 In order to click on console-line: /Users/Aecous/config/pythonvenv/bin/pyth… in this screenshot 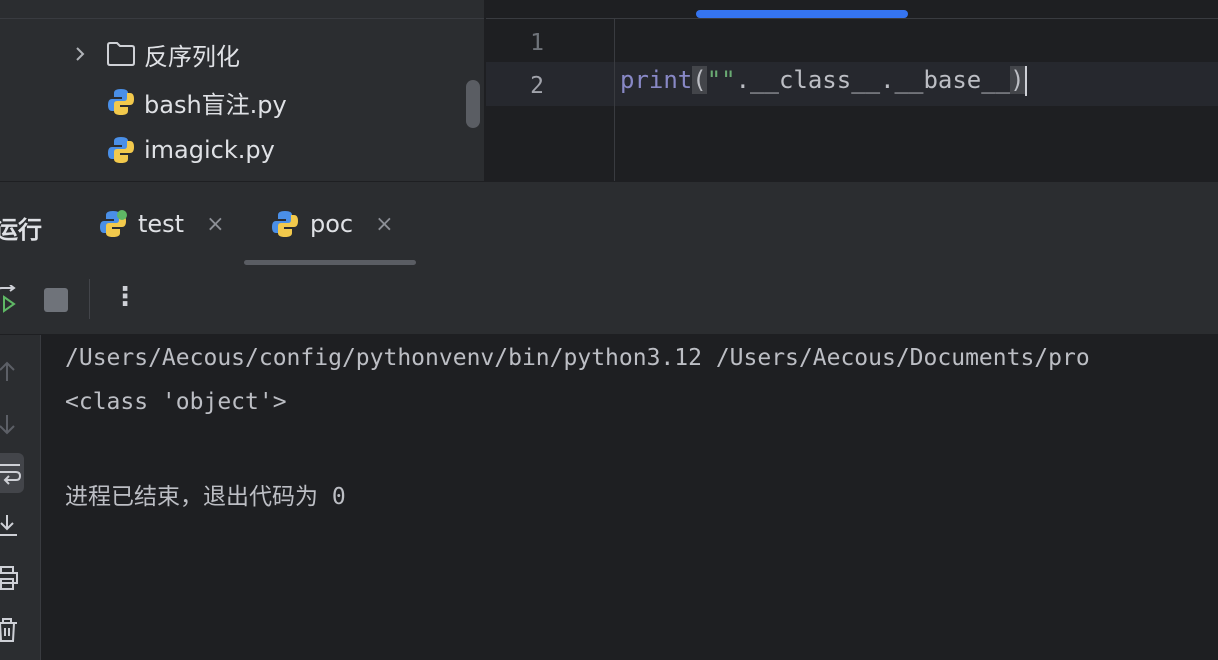, I will do `click(577, 358)`.